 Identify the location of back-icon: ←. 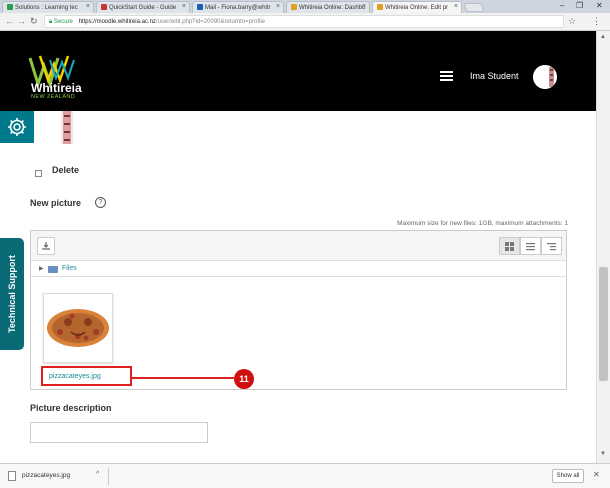
(9, 21).